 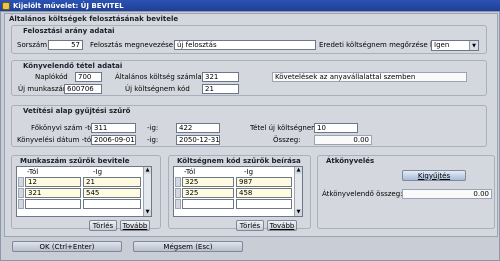 I want to click on sorszam-field: 57, so click(x=65, y=45).